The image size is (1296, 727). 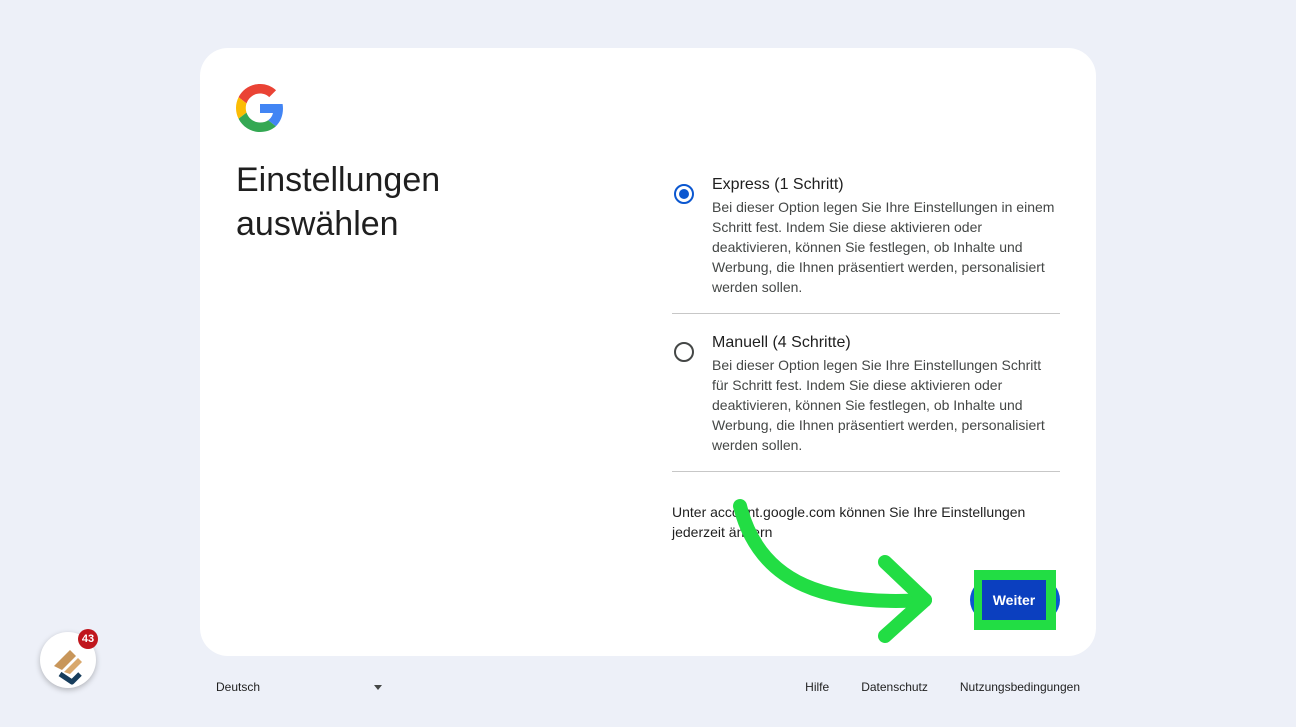 I want to click on page-title: Einstellungen auswählen, so click(x=338, y=202).